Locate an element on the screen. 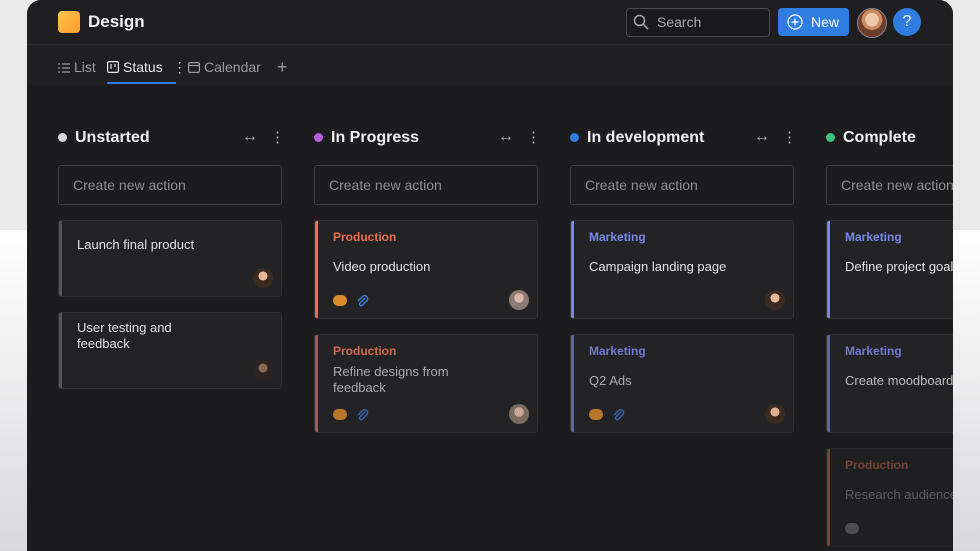 This screenshot has width=980, height=551. app-logo-icon is located at coordinates (69, 22).